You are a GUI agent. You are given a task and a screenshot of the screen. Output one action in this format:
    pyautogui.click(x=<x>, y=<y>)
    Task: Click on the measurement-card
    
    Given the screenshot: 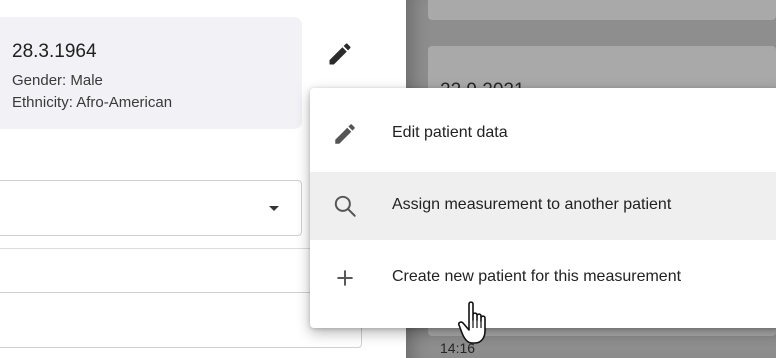 What is the action you would take?
    pyautogui.click(x=602, y=10)
    